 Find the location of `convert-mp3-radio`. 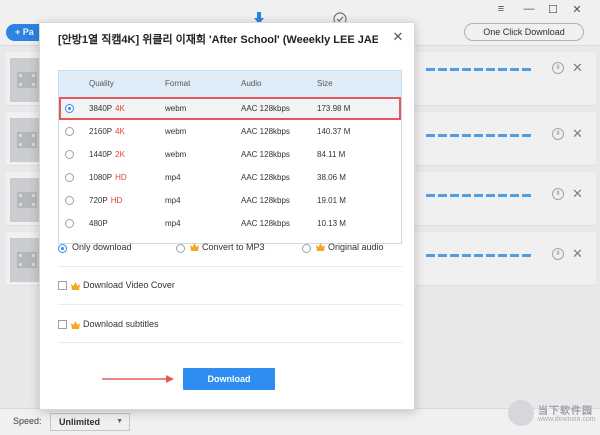

convert-mp3-radio is located at coordinates (180, 248).